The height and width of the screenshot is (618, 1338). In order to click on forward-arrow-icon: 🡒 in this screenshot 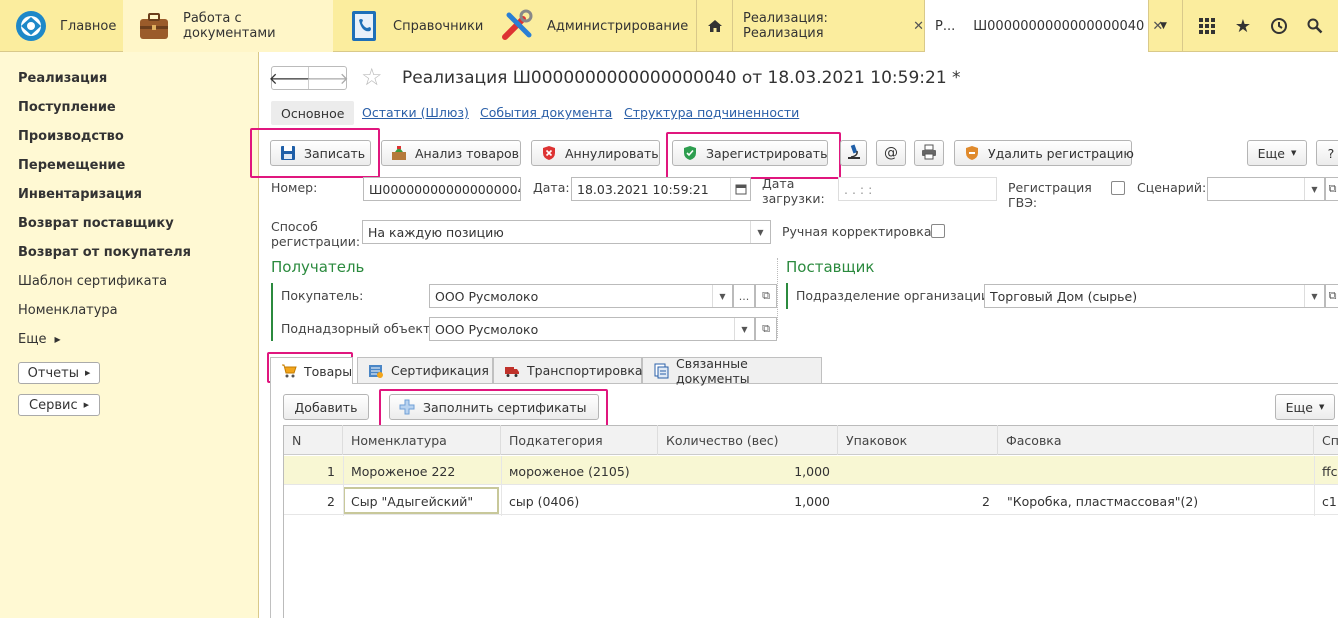, I will do `click(327, 78)`.